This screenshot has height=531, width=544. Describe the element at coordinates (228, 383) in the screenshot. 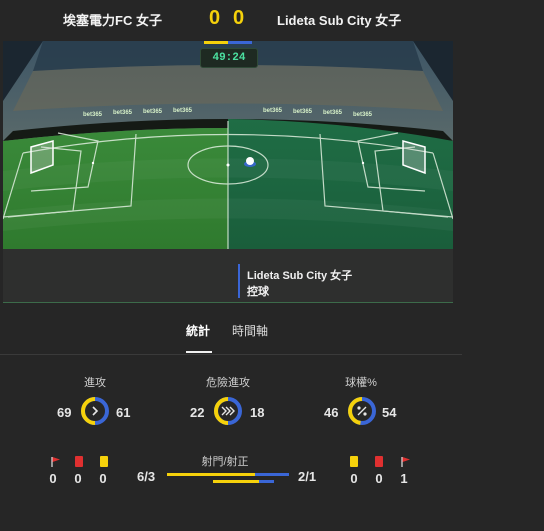

I see `dangerous-attacks-label: 危險進攻` at that location.